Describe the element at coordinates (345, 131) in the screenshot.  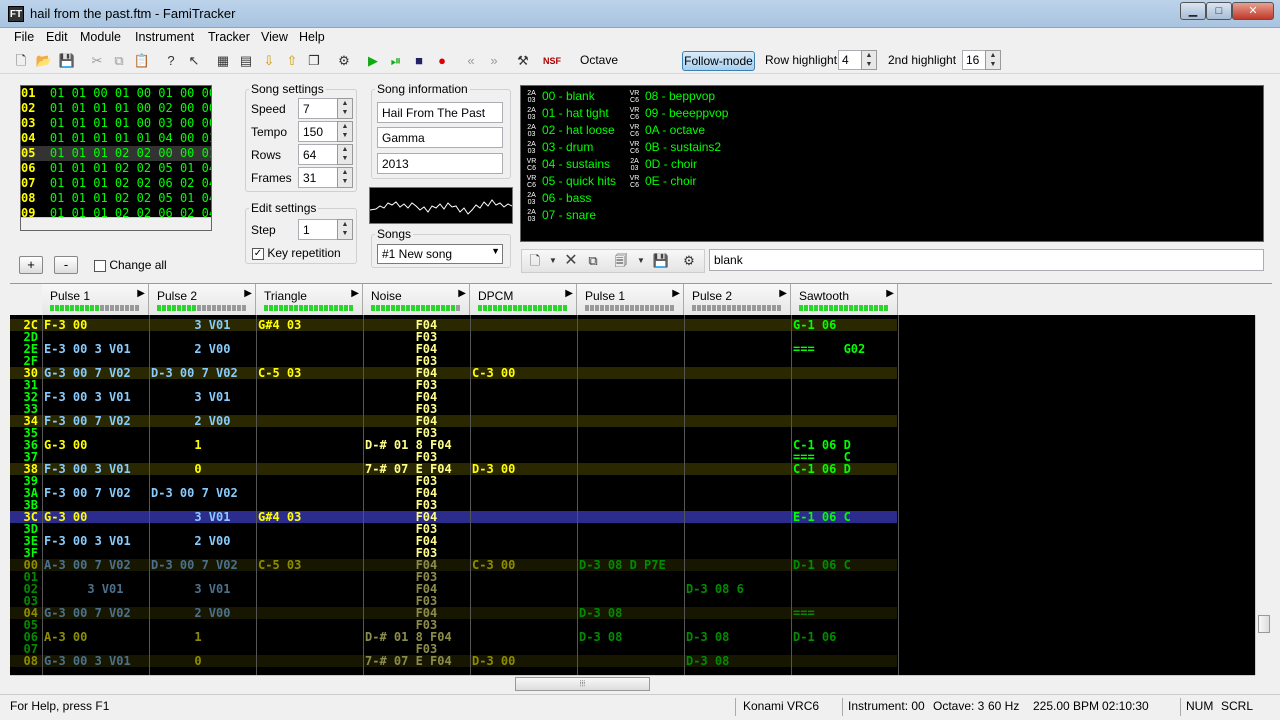
I see `tempo-spinner: ▲ ▼` at that location.